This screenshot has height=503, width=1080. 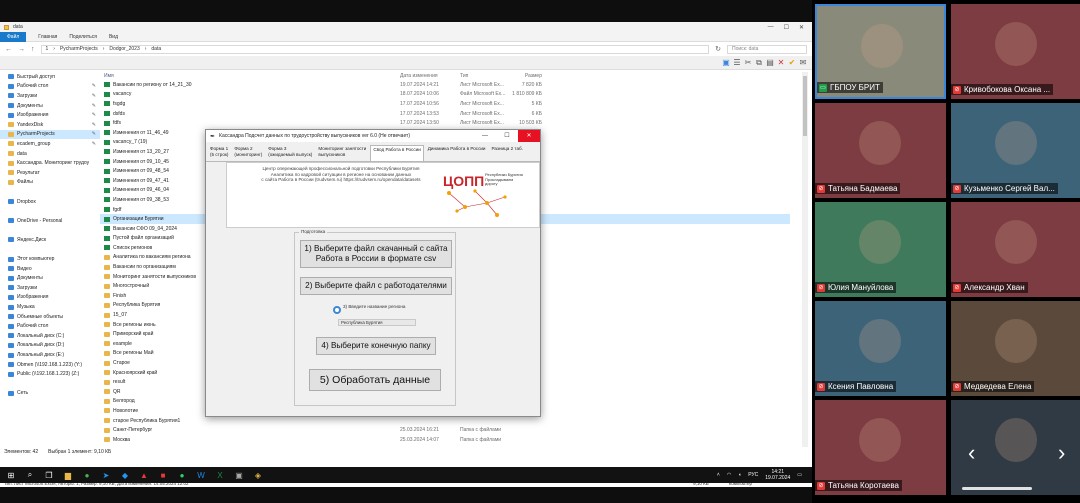 What do you see at coordinates (47, 37) in the screenshot?
I see `ribbon-tab-home: Главная` at bounding box center [47, 37].